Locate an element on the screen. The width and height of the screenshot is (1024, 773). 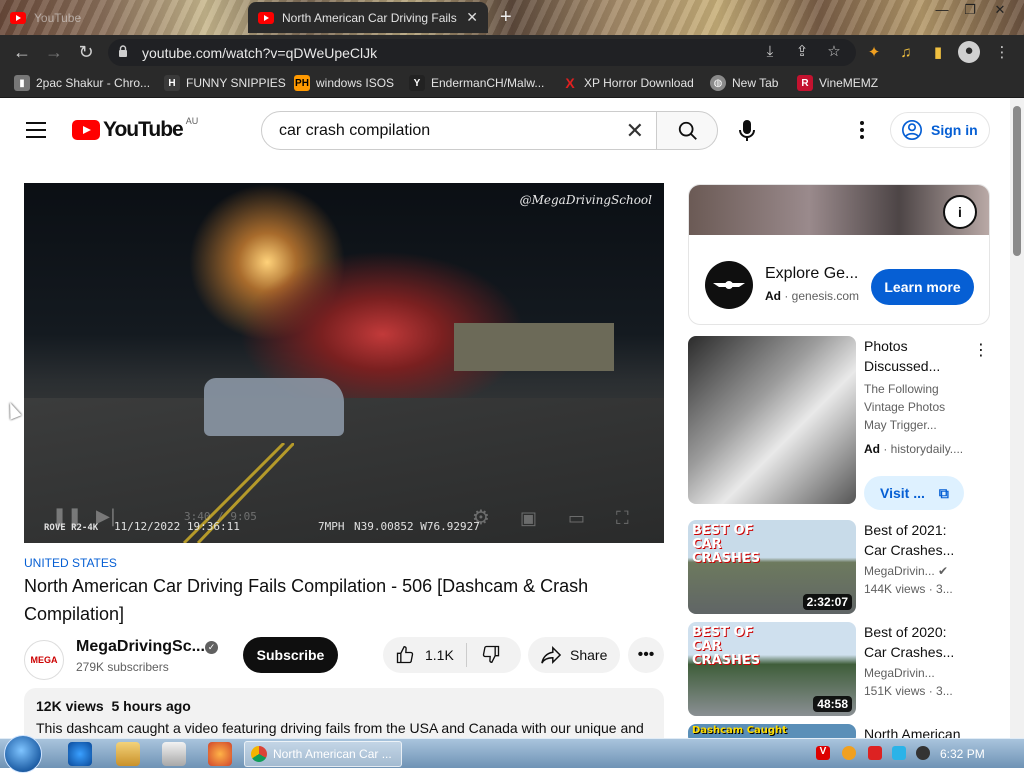
search-button is located at coordinates (687, 130).